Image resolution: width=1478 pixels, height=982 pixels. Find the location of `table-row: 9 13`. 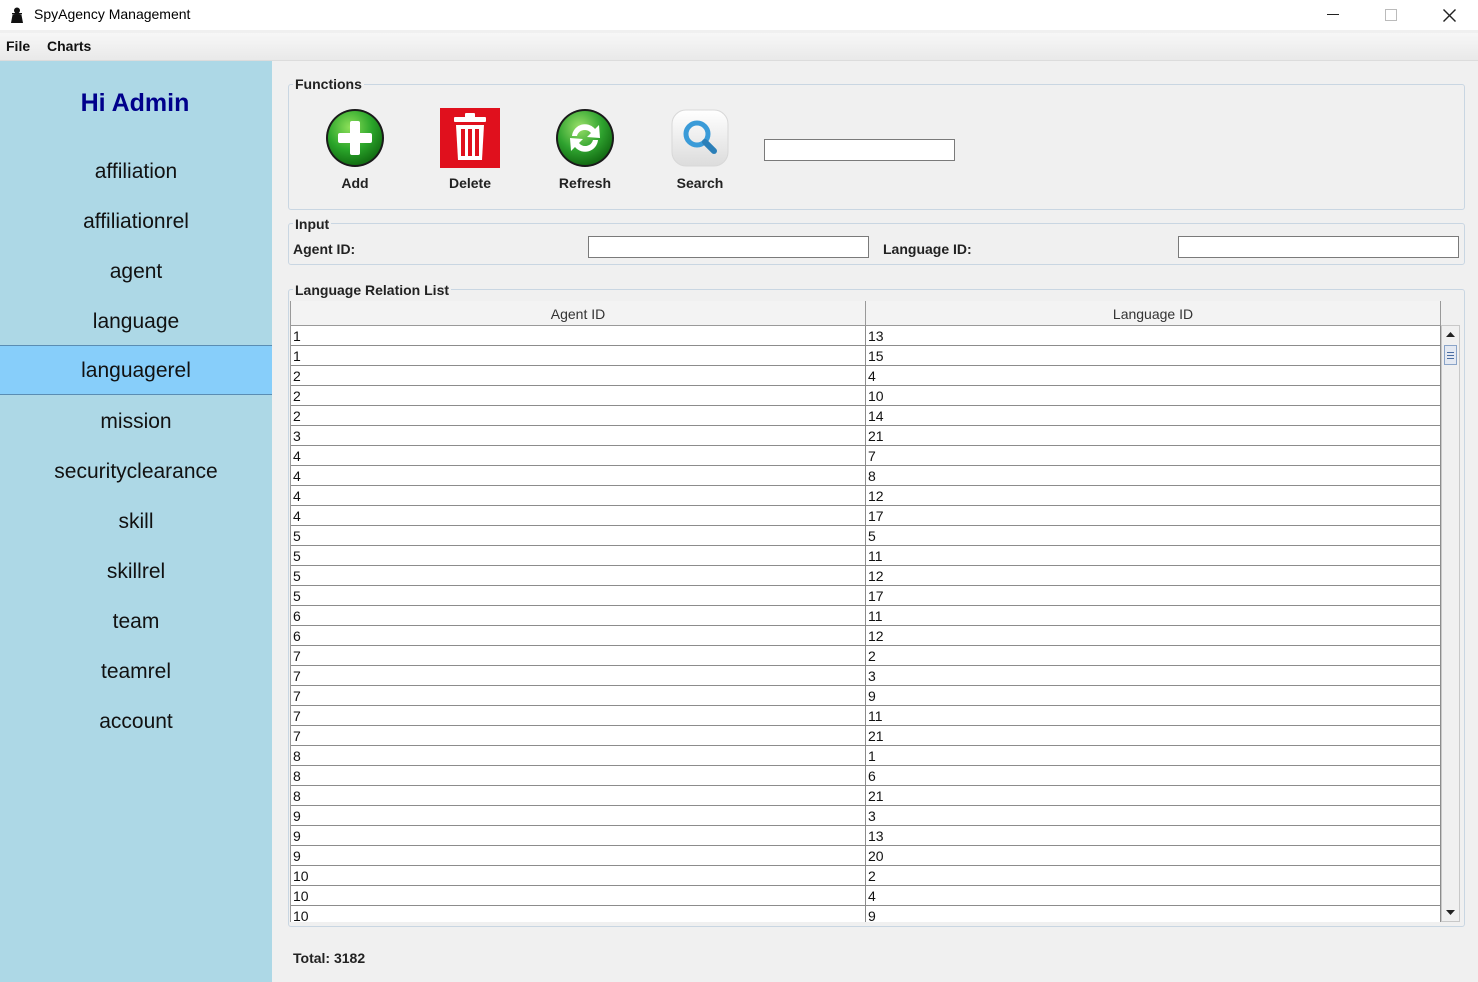

table-row: 9 13 is located at coordinates (866, 836).